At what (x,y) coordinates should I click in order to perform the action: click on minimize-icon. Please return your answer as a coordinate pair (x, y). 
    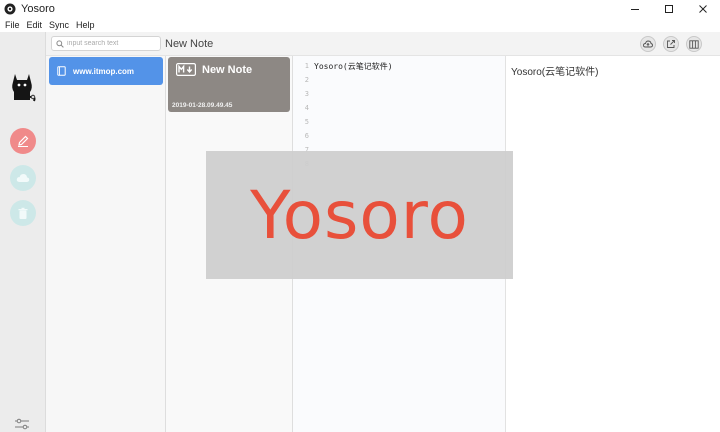
    Looking at the image, I should click on (635, 9).